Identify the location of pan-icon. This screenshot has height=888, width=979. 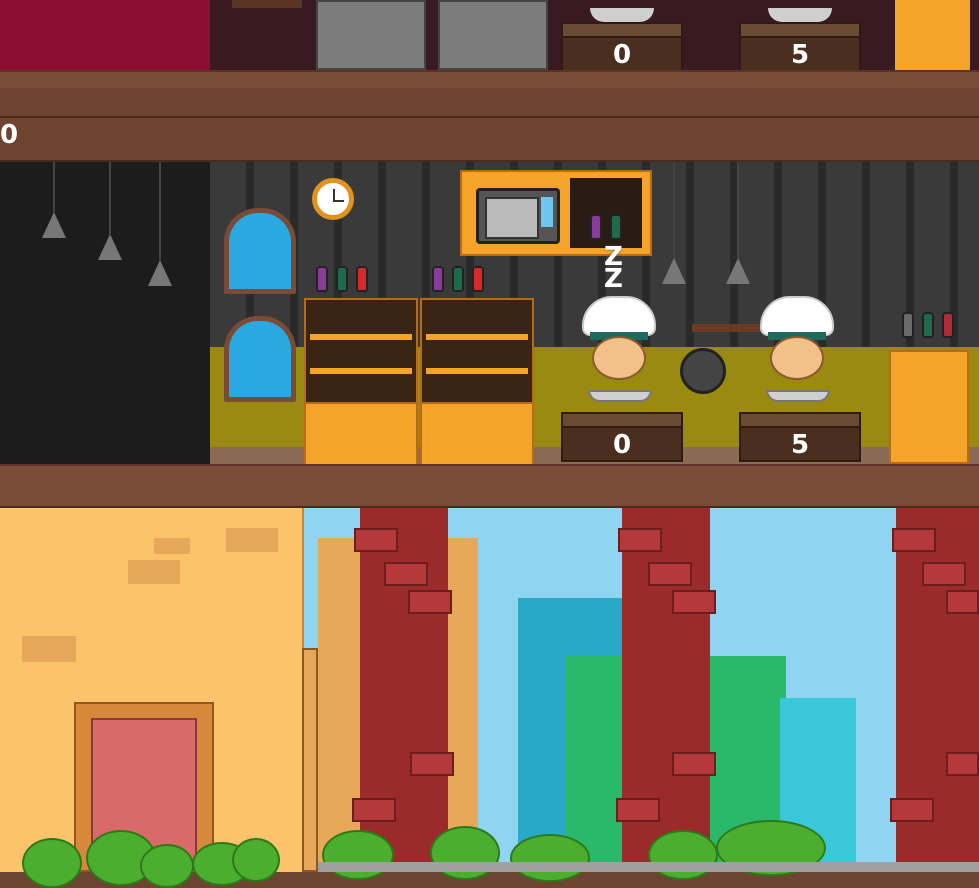
(703, 371).